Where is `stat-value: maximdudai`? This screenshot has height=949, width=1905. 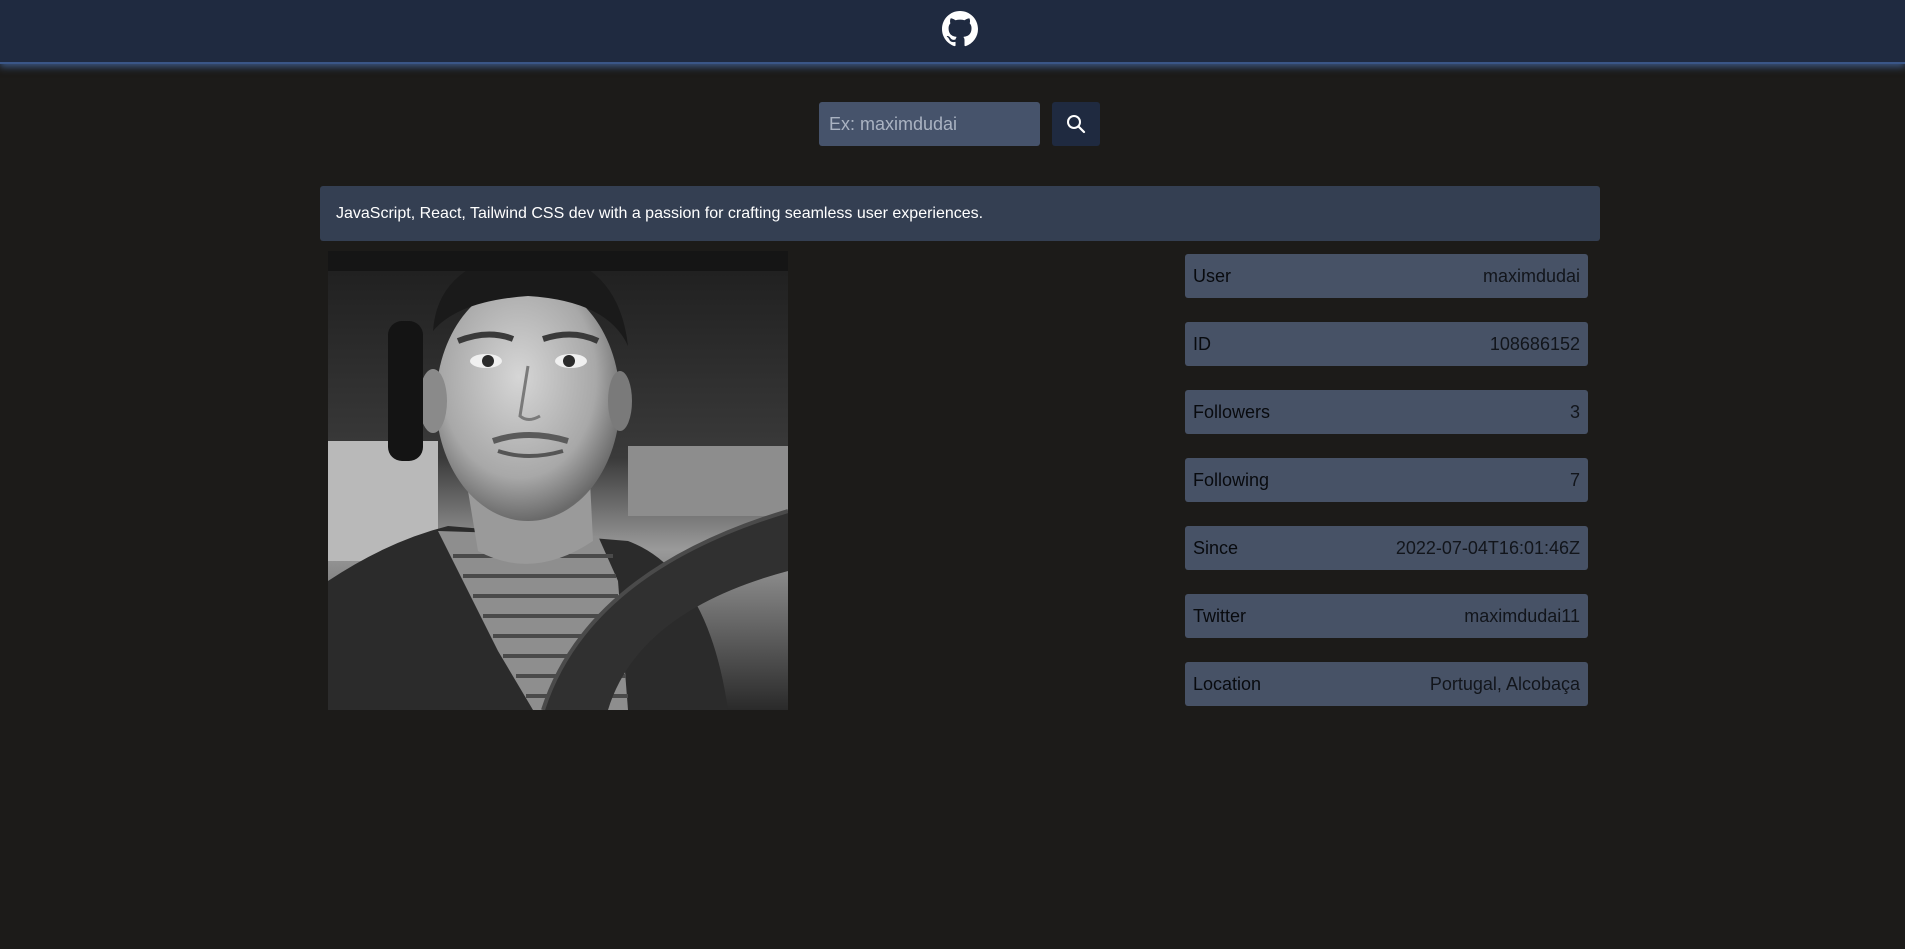 stat-value: maximdudai is located at coordinates (1531, 275).